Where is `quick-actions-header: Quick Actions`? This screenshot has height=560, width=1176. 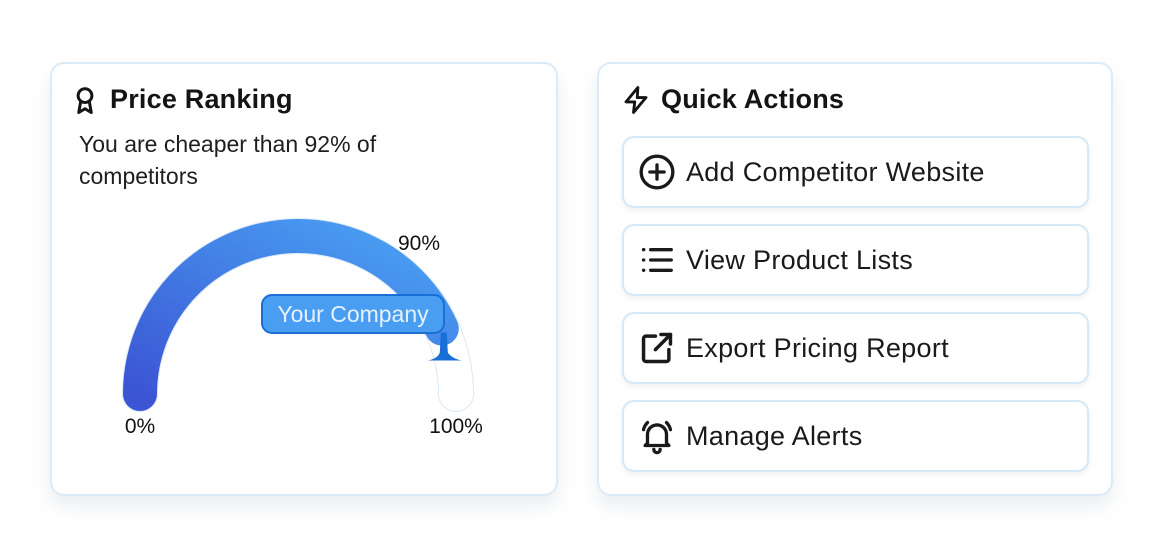 quick-actions-header: Quick Actions is located at coordinates (732, 99).